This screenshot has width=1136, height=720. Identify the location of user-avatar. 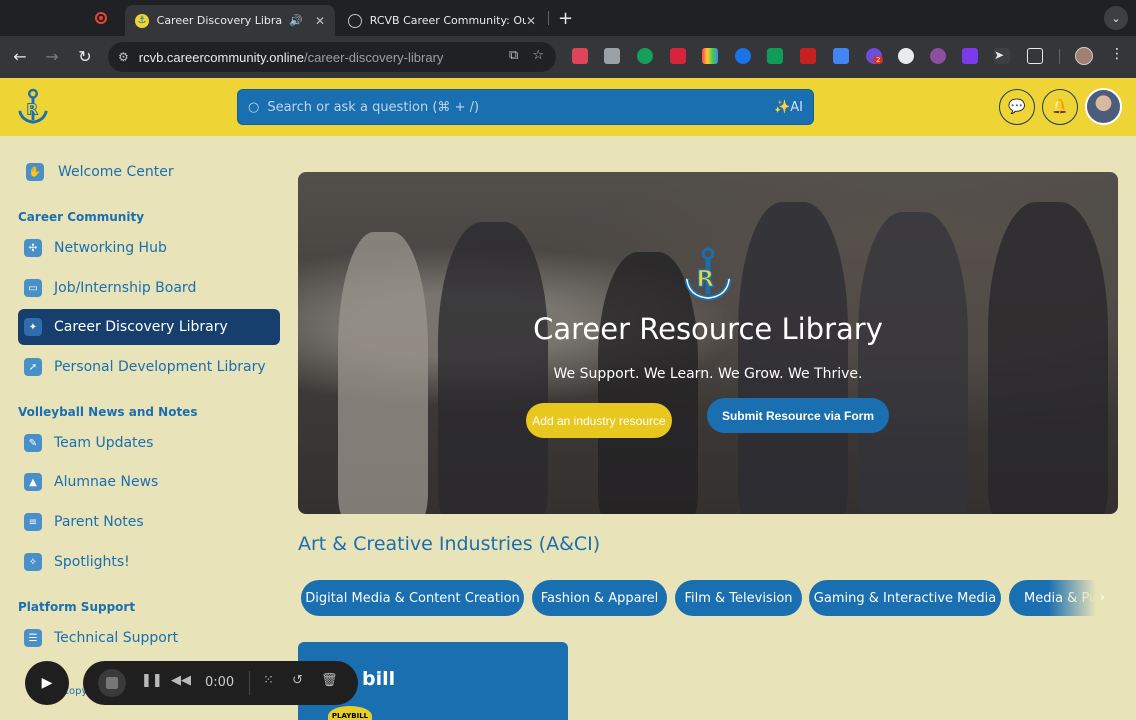
(1103, 106).